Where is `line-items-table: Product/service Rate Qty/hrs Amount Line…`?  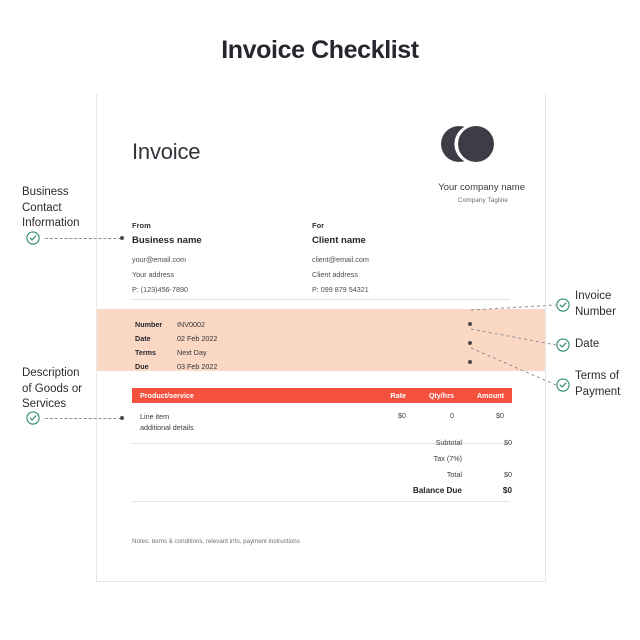
line-items-table: Product/service Rate Qty/hrs Amount Line… is located at coordinates (322, 416).